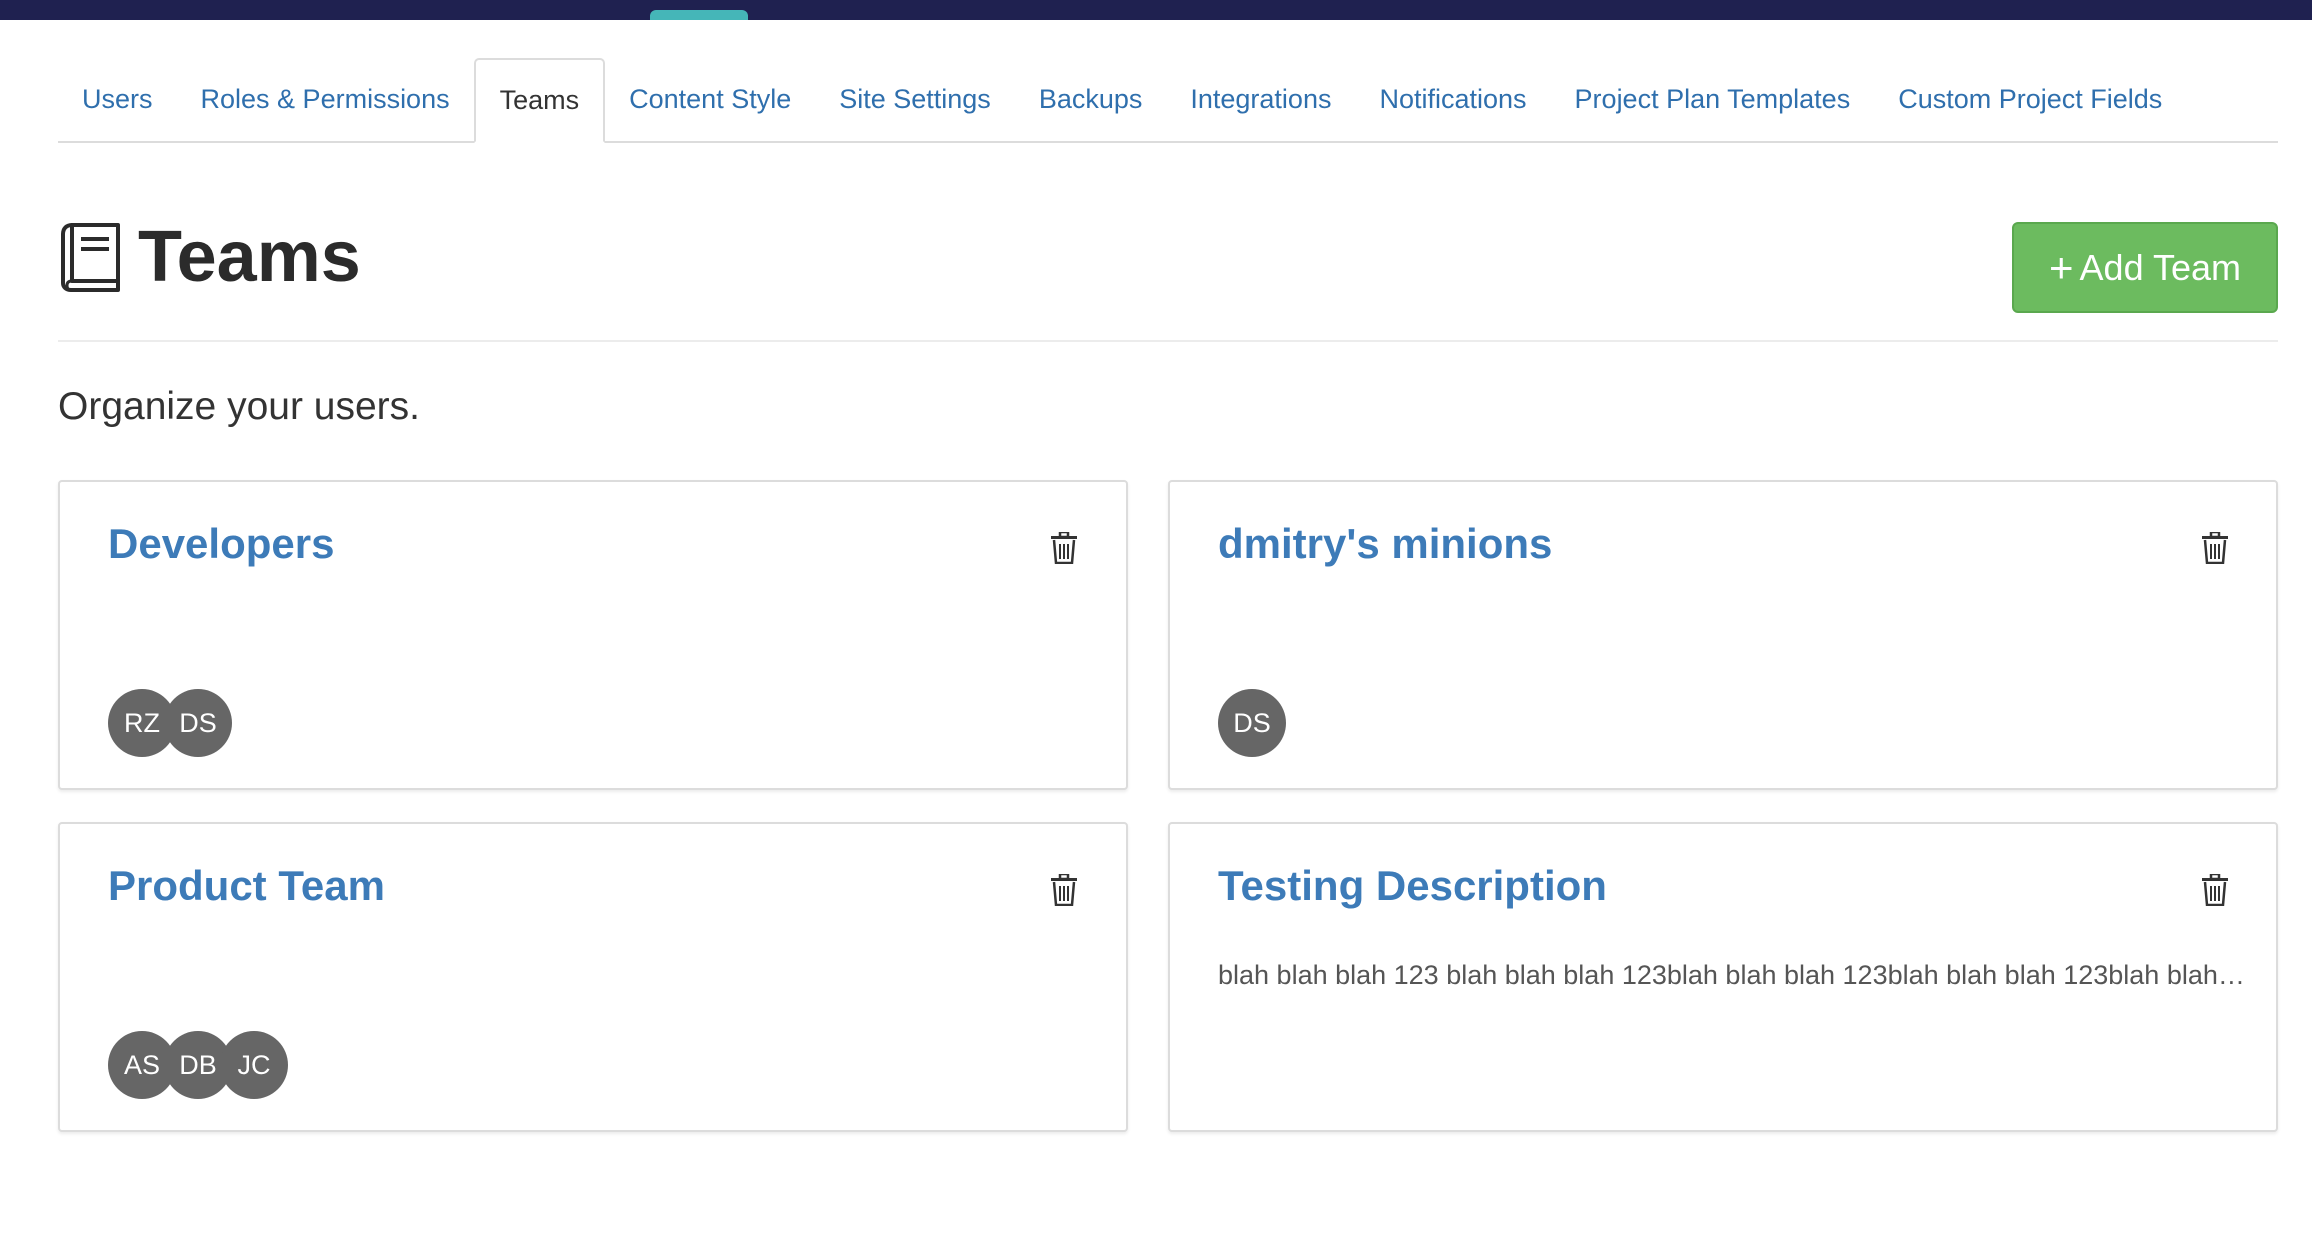 This screenshot has height=1256, width=2312. Describe the element at coordinates (254, 1065) in the screenshot. I see `avatar: JC` at that location.